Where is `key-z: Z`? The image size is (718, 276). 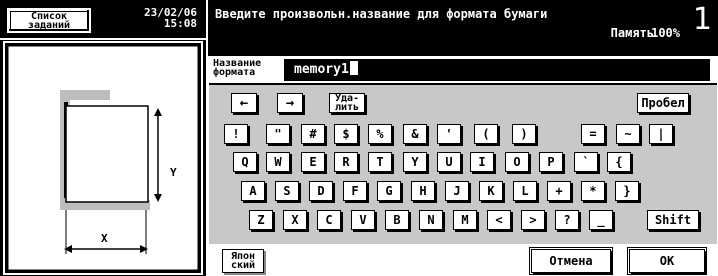
key-z: Z is located at coordinates (261, 220).